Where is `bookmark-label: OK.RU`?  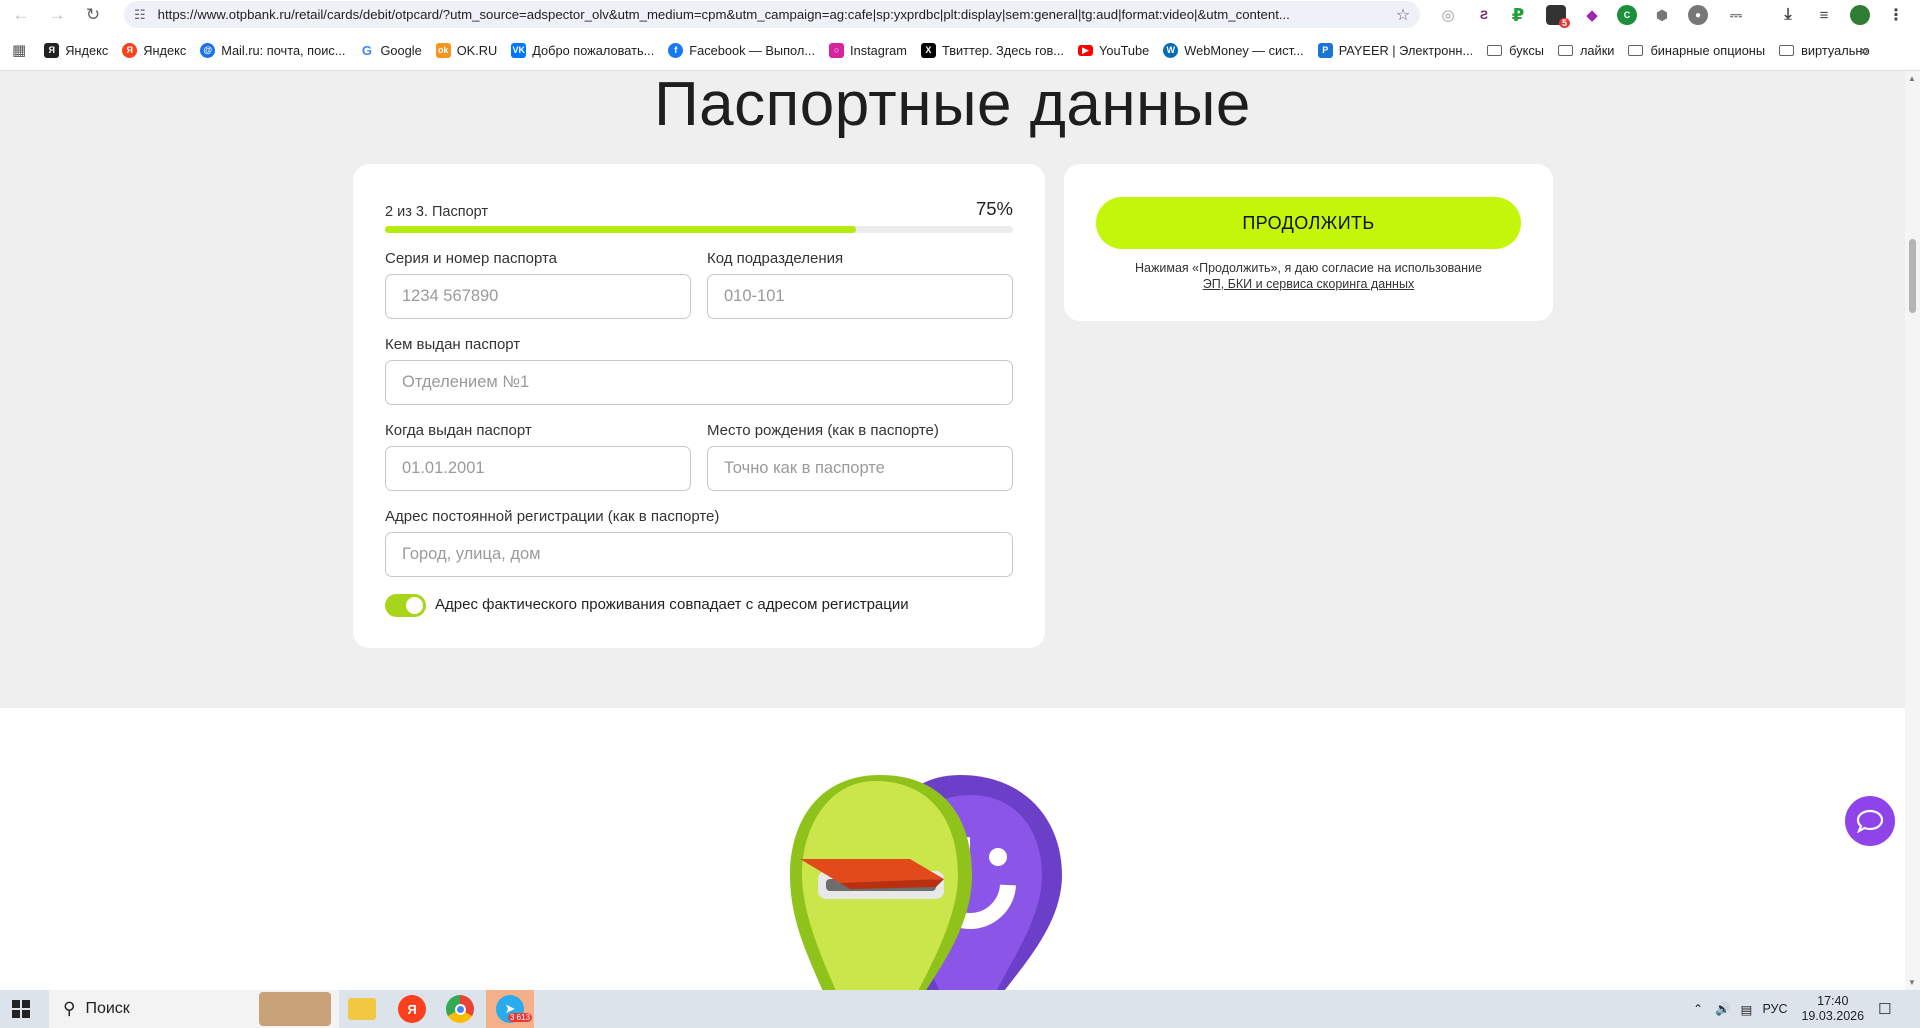 bookmark-label: OK.RU is located at coordinates (477, 50).